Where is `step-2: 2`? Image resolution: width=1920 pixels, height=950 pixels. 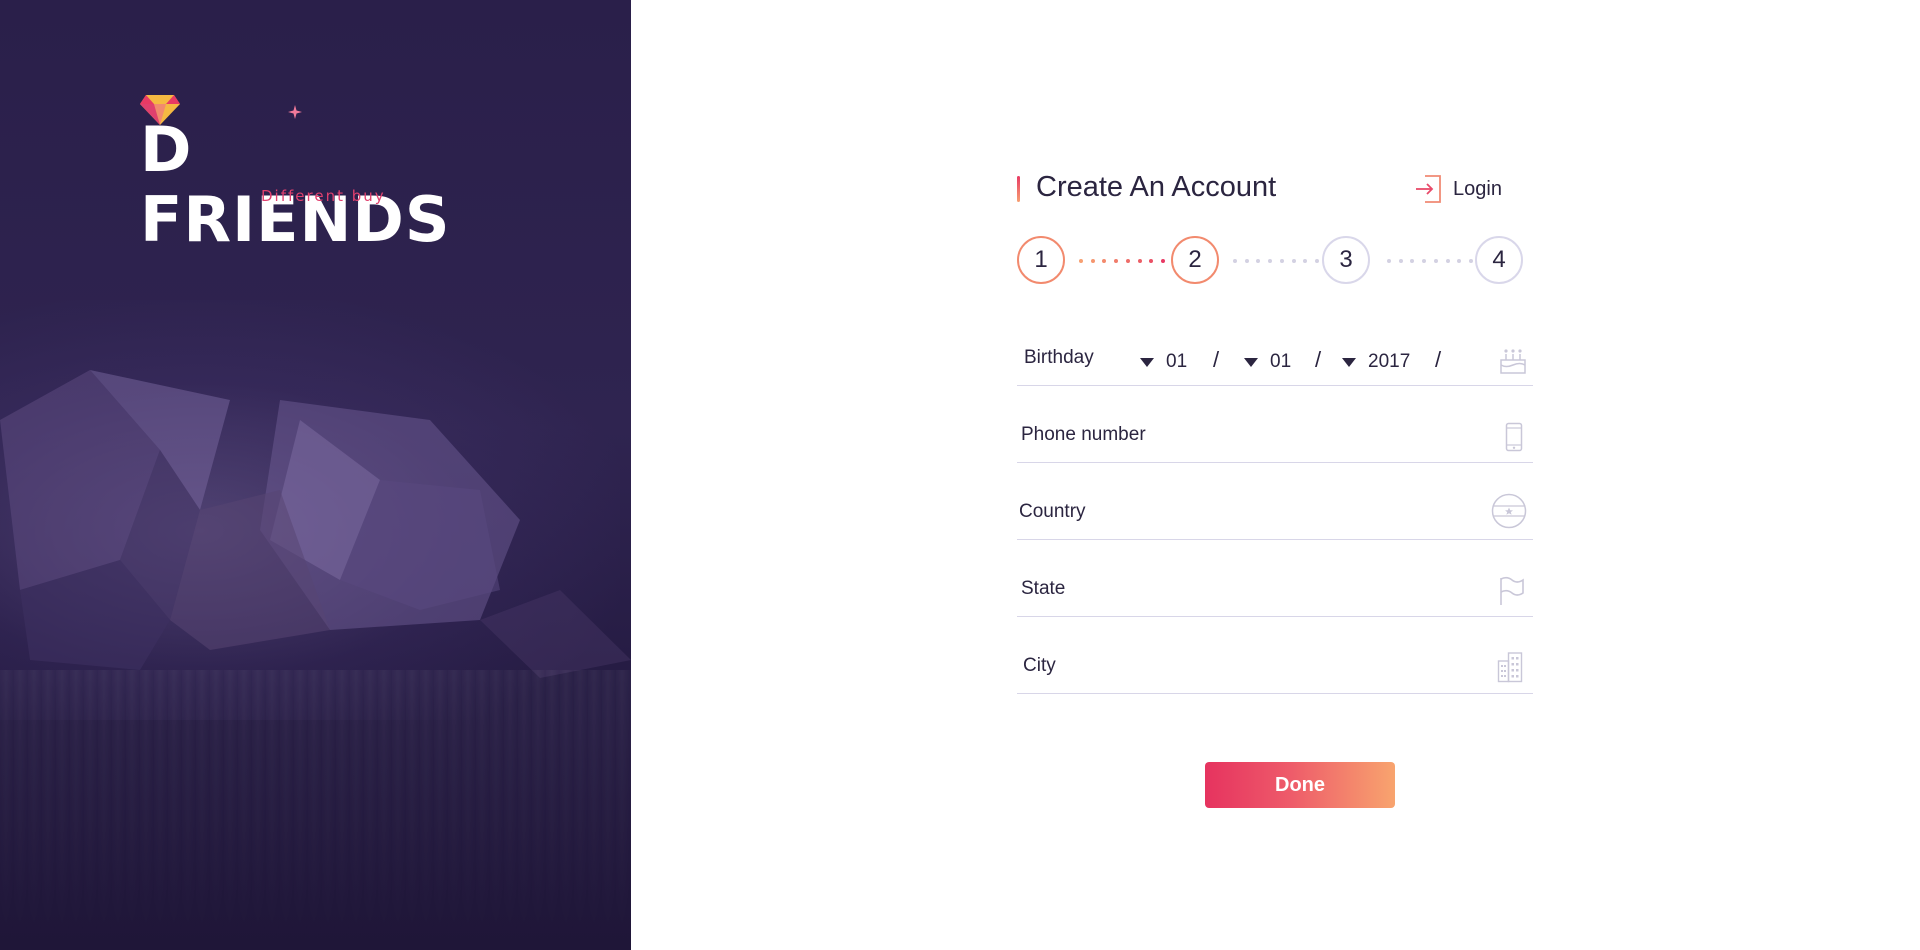
step-2: 2 is located at coordinates (1195, 260).